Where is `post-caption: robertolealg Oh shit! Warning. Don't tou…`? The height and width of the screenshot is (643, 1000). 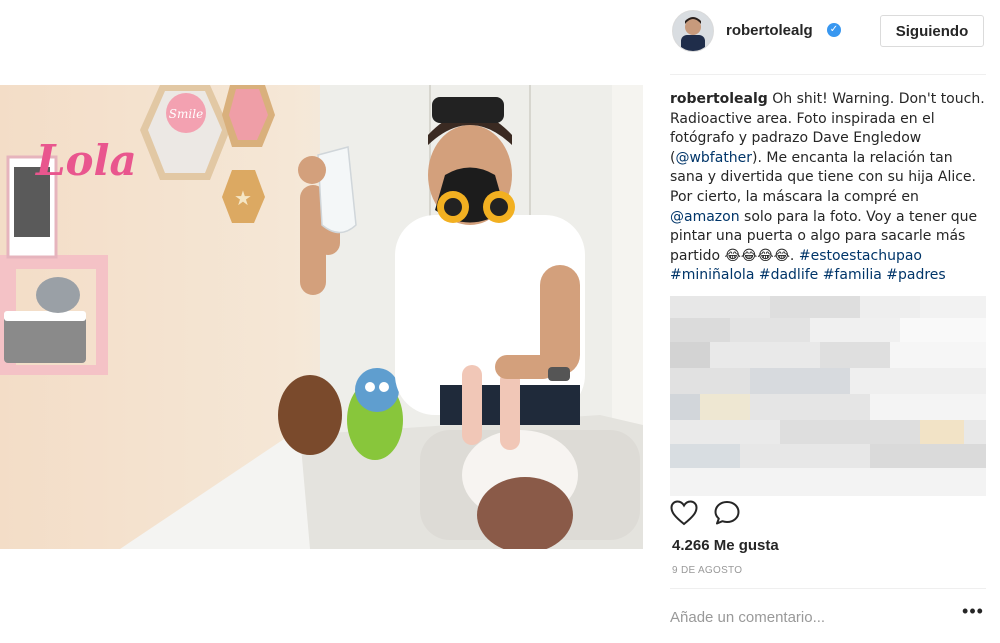 post-caption: robertolealg Oh shit! Warning. Don't tou… is located at coordinates (828, 188).